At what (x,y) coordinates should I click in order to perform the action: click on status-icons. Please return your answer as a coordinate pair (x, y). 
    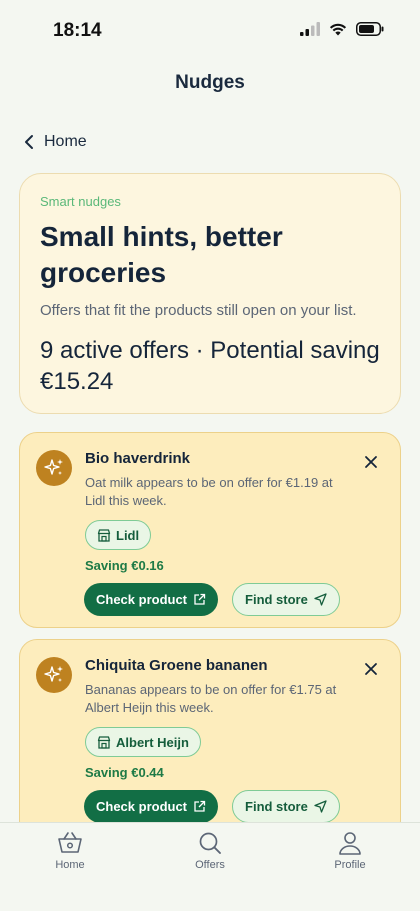
    Looking at the image, I should click on (342, 29).